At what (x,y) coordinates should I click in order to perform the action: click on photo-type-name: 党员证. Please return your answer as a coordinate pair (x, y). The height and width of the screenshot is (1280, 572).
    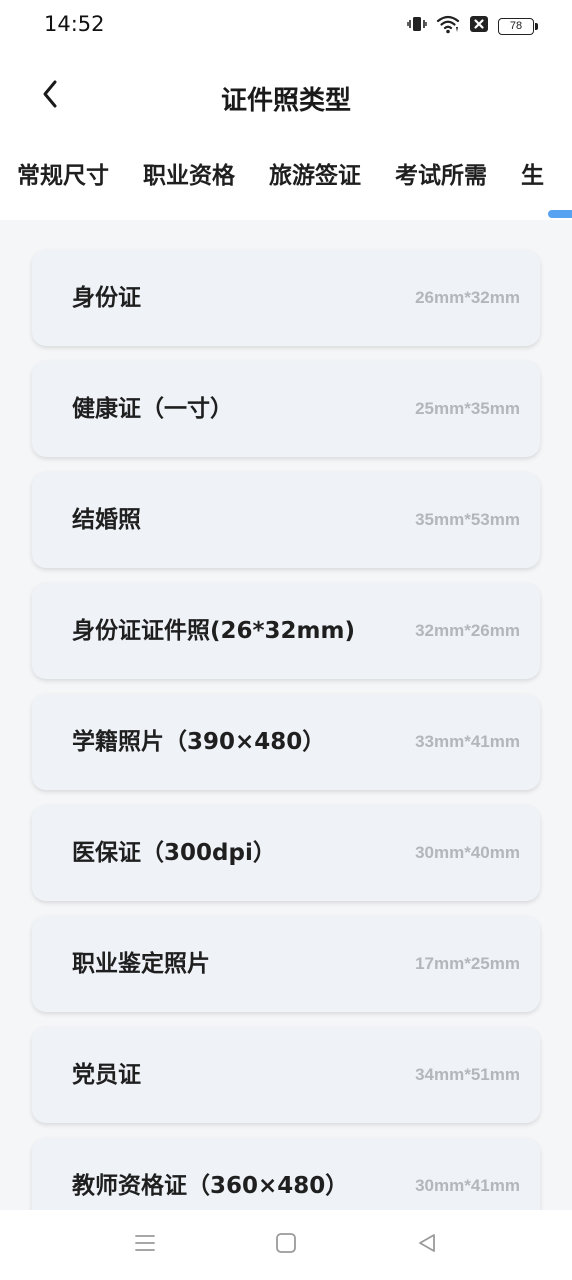
    Looking at the image, I should click on (106, 1075).